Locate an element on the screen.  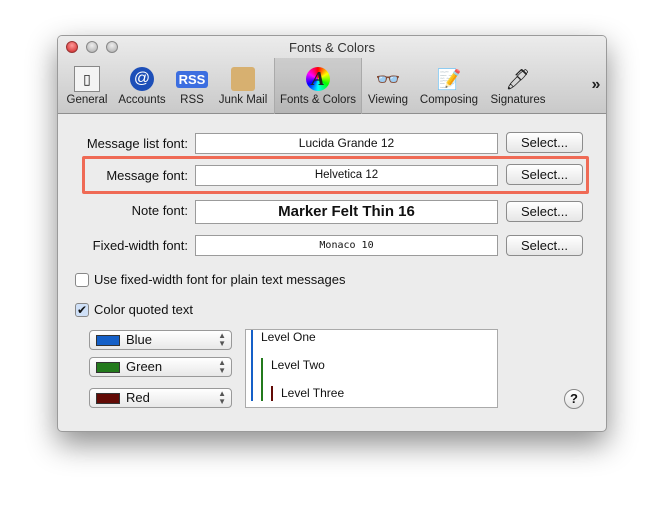
popup-label: Red is located at coordinates (138, 397).